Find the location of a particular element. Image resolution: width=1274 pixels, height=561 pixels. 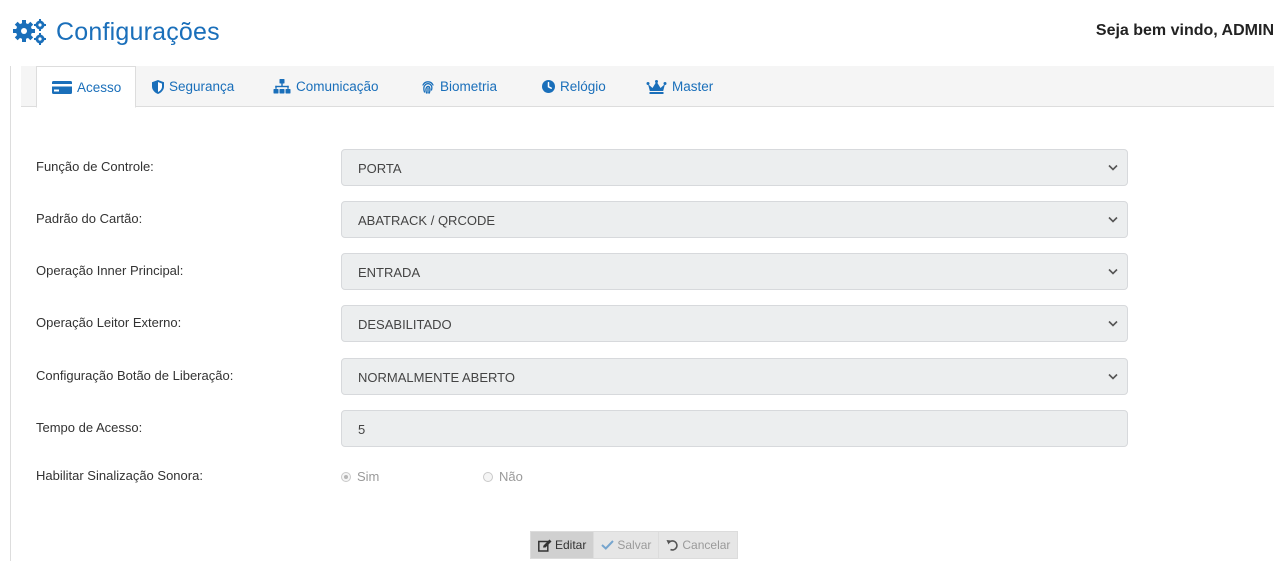

tab-seguranca: Segurança is located at coordinates (193, 86).